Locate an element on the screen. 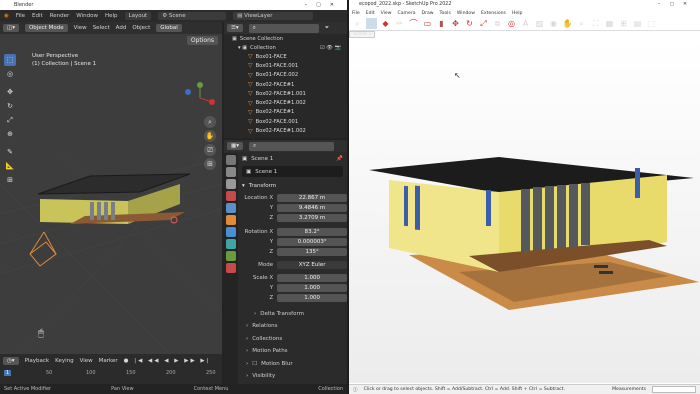 Image resolution: width=700 pixels, height=394 pixels. push-pull-icon: ▮ is located at coordinates (441, 23).